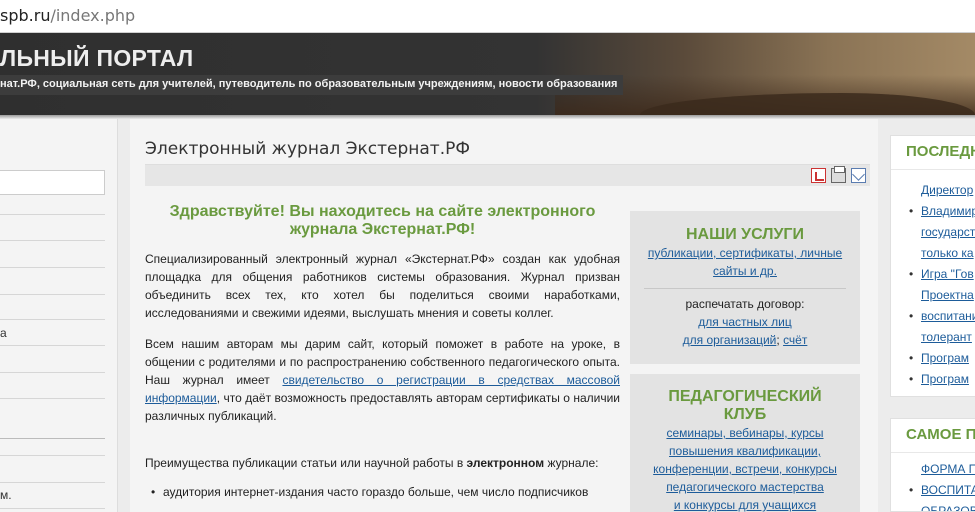 Image resolution: width=975 pixels, height=512 pixels. Describe the element at coordinates (939, 506) in the screenshot. I see `list-item: ОБРАЗОВ` at that location.